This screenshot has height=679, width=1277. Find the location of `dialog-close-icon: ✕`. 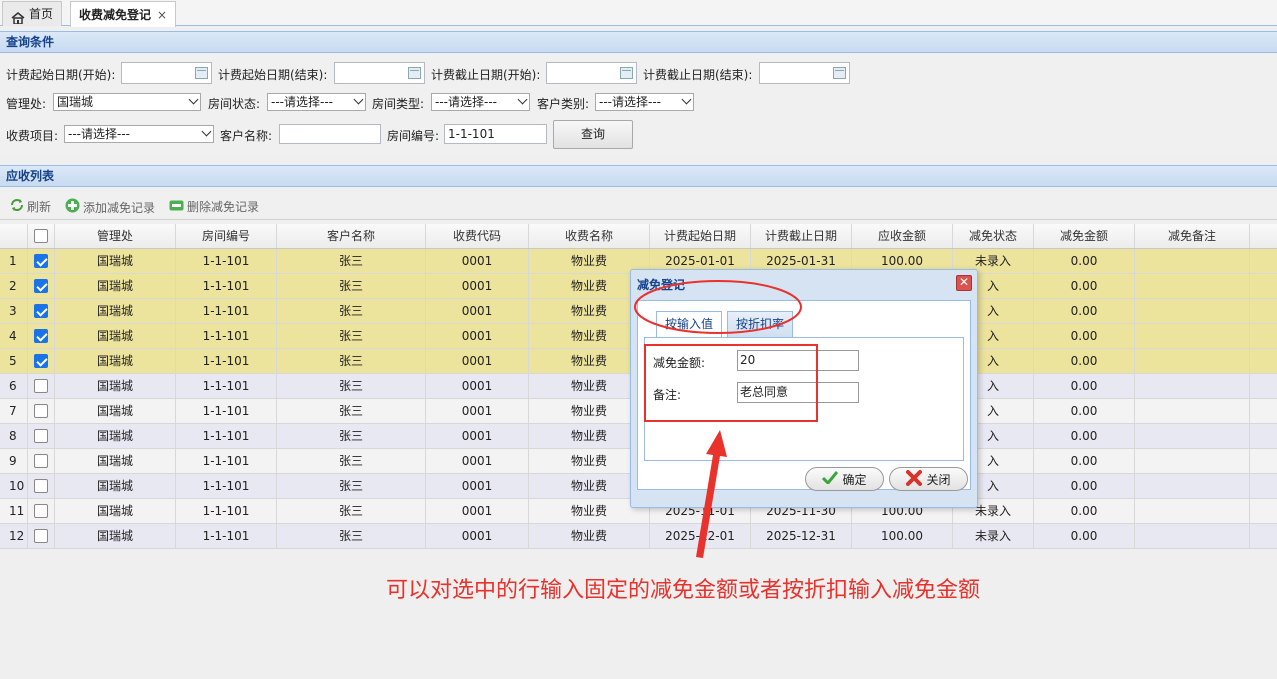

dialog-close-icon: ✕ is located at coordinates (964, 283).